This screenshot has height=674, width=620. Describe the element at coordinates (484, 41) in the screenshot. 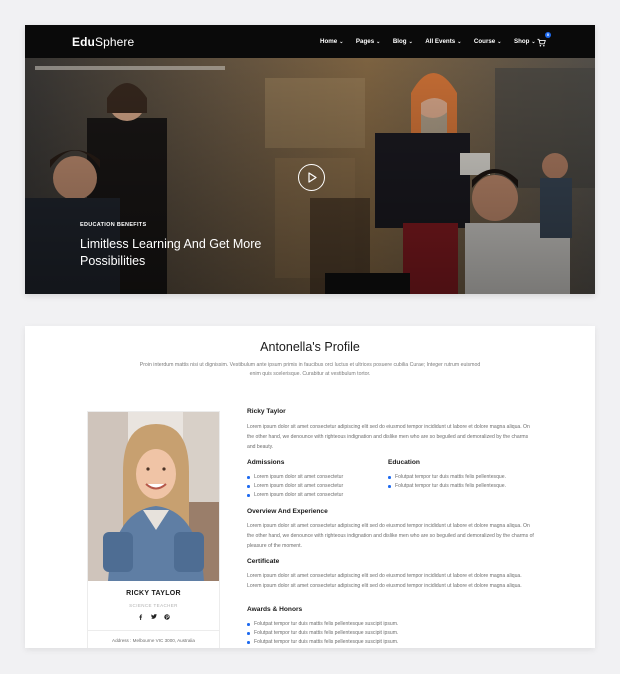

I see `nav-label: Course` at that location.